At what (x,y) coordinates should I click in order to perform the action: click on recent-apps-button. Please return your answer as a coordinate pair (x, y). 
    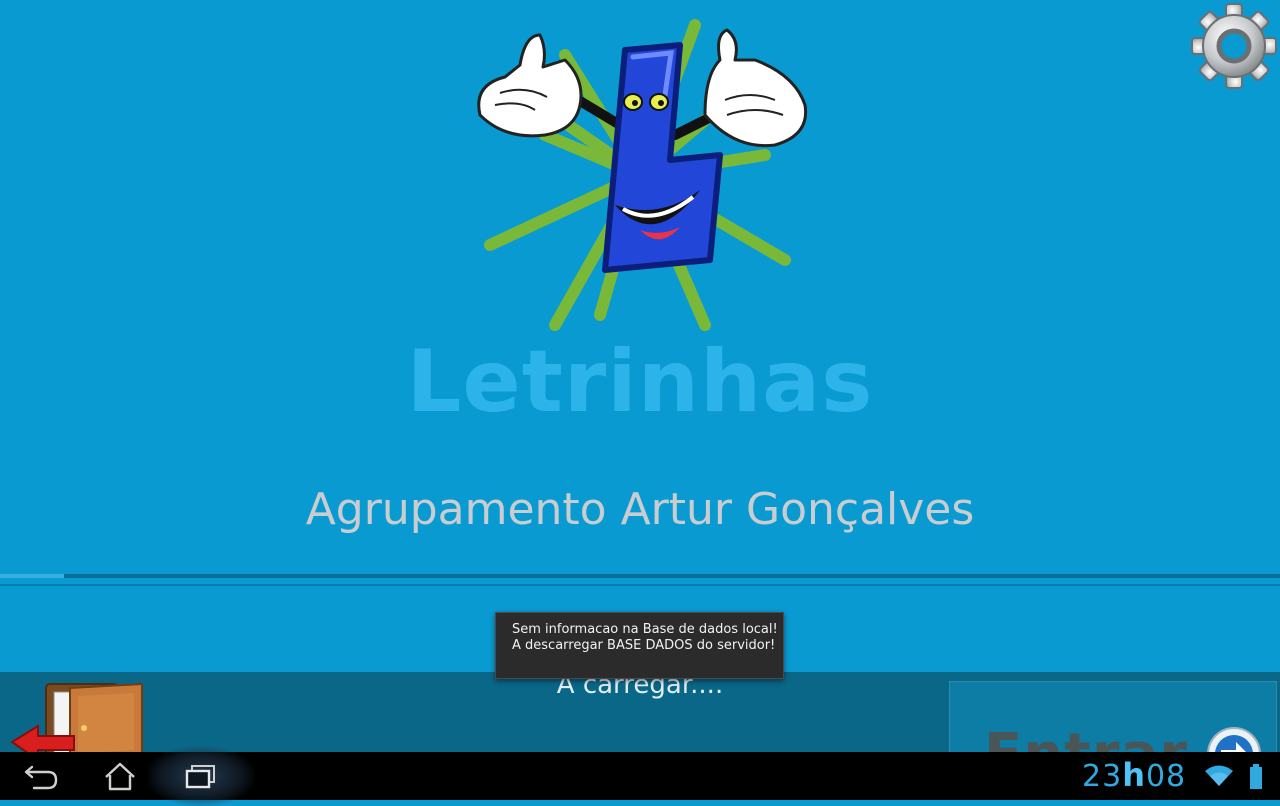
    Looking at the image, I should click on (201, 776).